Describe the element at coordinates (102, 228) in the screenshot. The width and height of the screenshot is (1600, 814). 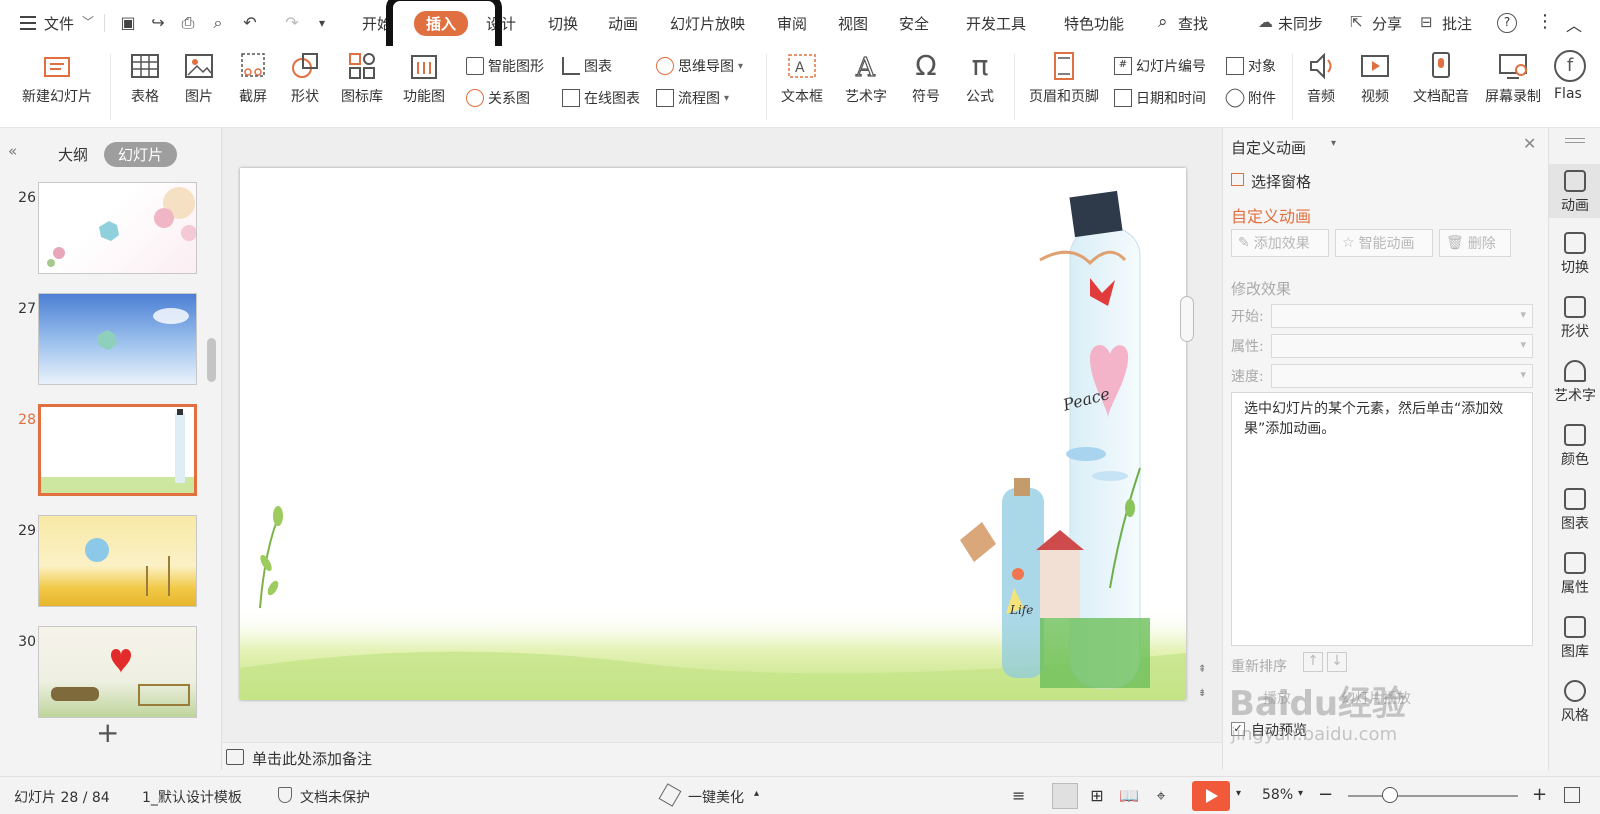
I see `slide-thumb-26: 26` at that location.